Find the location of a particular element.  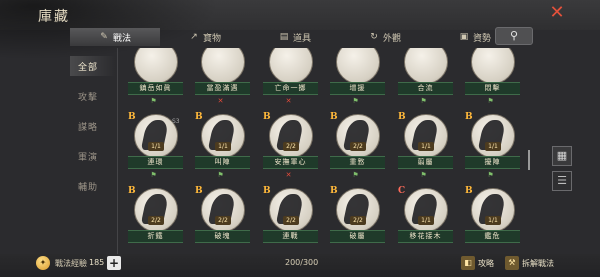

skill-name: 破塊 is located at coordinates (222, 236).